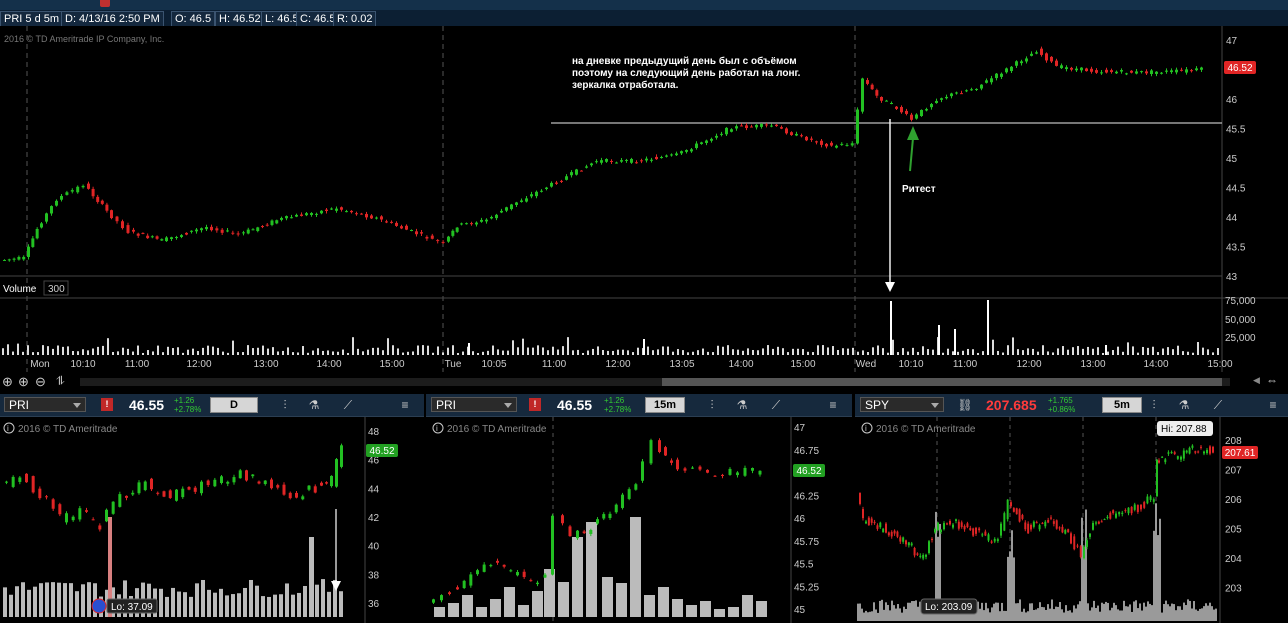  Describe the element at coordinates (107, 404) in the screenshot. I see `left-alert-icon: !` at that location.